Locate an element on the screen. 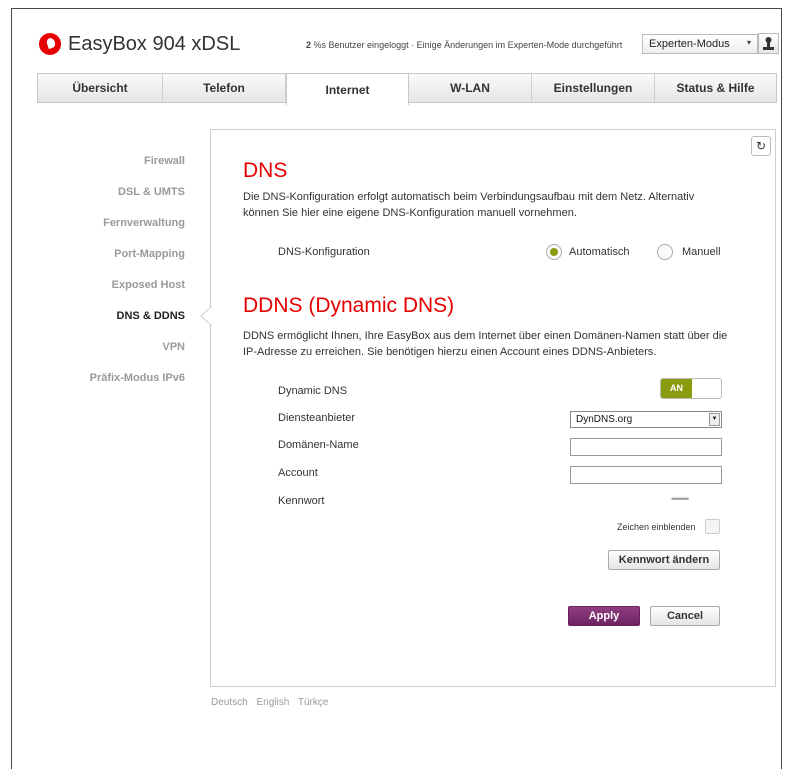 Image resolution: width=791 pixels, height=774 pixels. dns-title: DNS is located at coordinates (265, 170).